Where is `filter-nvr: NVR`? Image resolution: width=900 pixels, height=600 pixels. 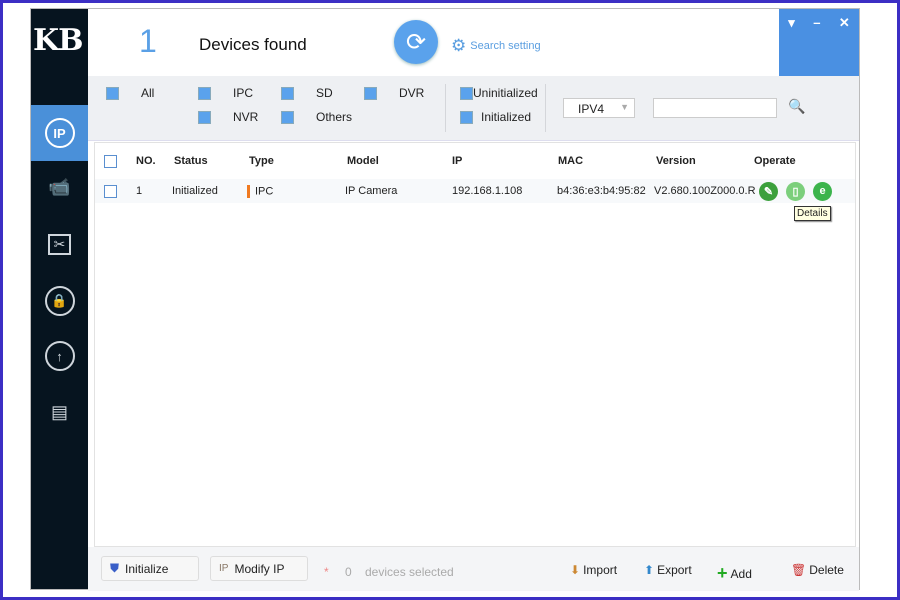
filter-nvr: NVR is located at coordinates (228, 117).